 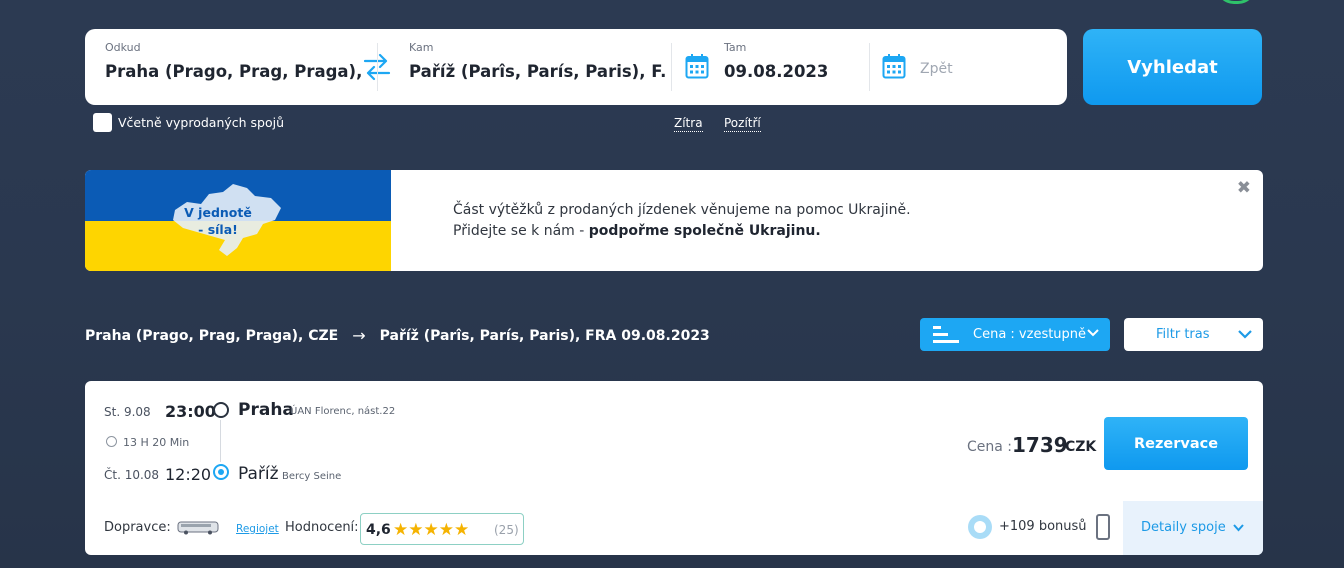 What do you see at coordinates (936, 69) in the screenshot?
I see `return-date-placeholder: Zpět` at bounding box center [936, 69].